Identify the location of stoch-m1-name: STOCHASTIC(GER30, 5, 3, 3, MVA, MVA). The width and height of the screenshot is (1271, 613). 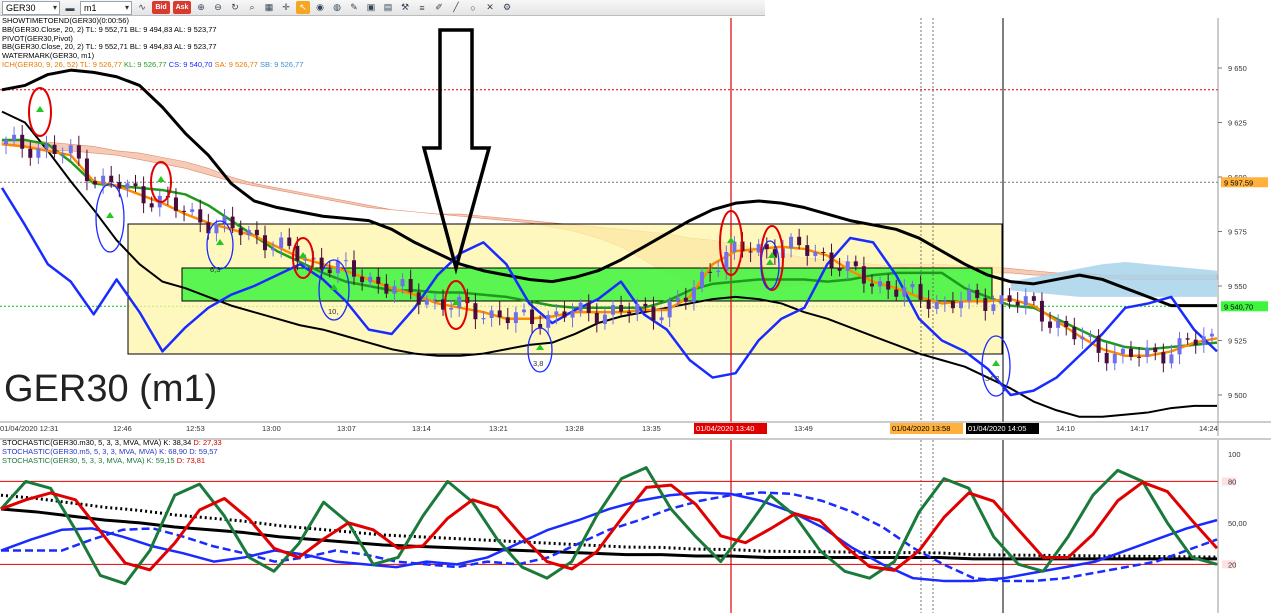
(73, 460).